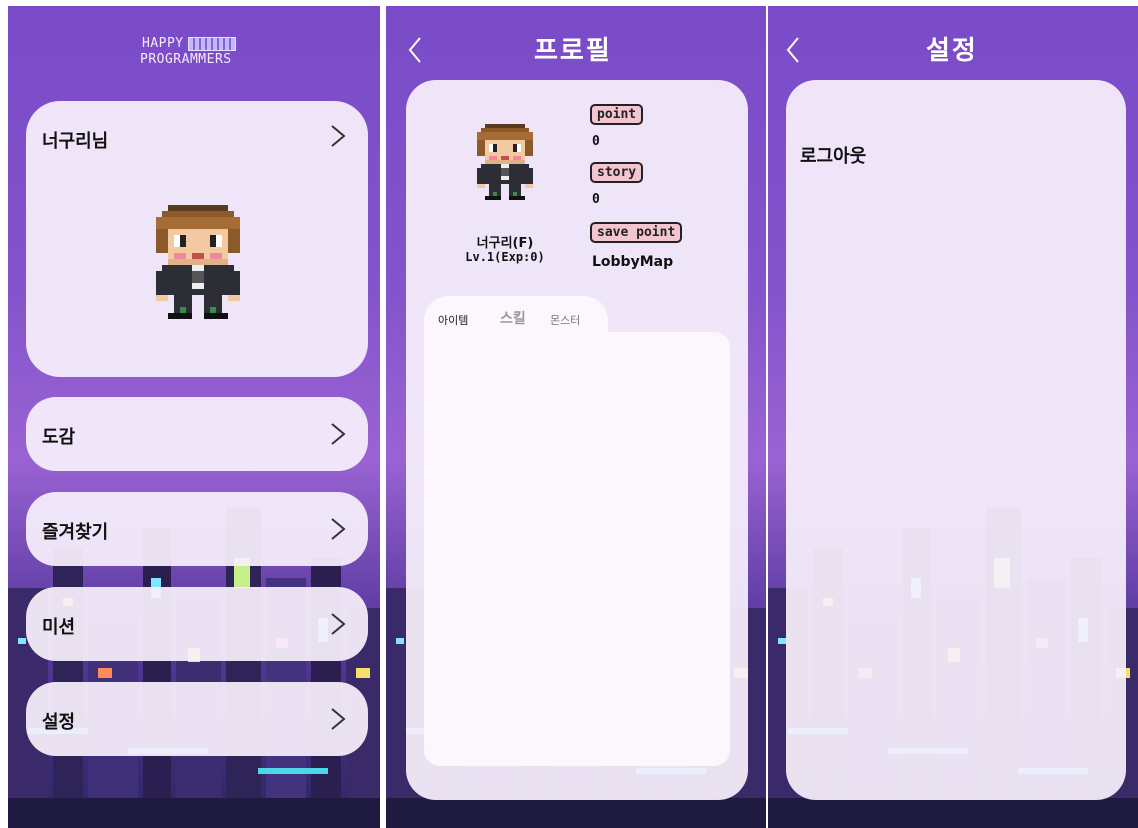 The height and width of the screenshot is (828, 1138). What do you see at coordinates (617, 114) in the screenshot?
I see `point-badge: point` at bounding box center [617, 114].